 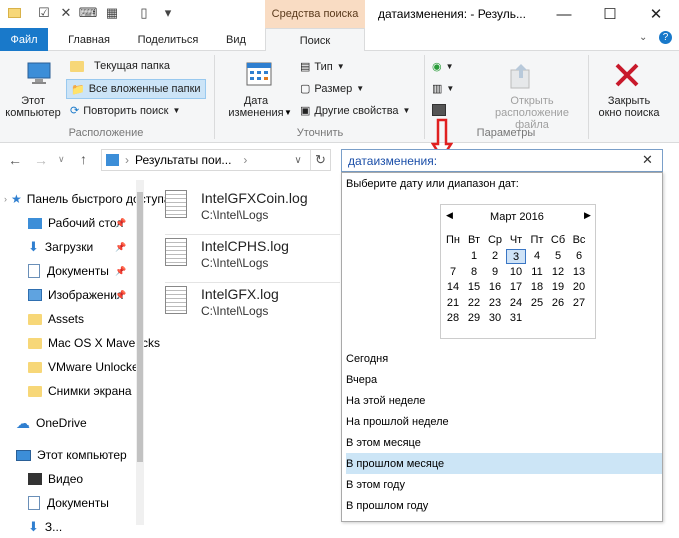 What do you see at coordinates (474, 272) in the screenshot?
I see `calendar-day: 8` at bounding box center [474, 272].